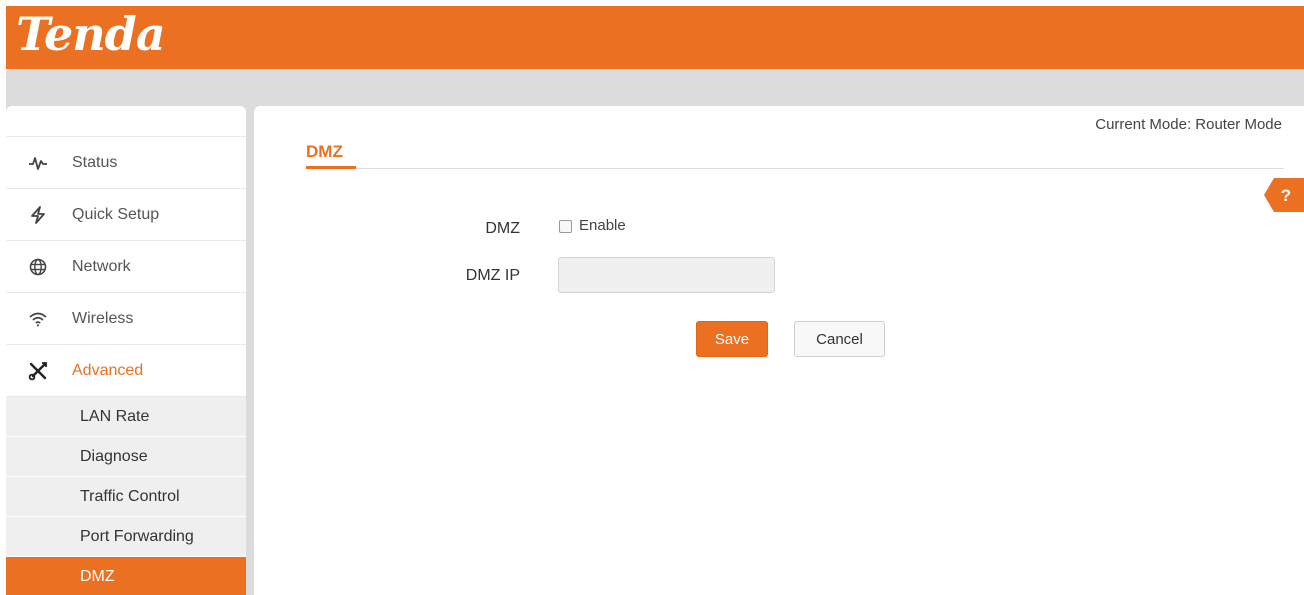 The height and width of the screenshot is (595, 1304). What do you see at coordinates (331, 167) in the screenshot?
I see `title-underline` at bounding box center [331, 167].